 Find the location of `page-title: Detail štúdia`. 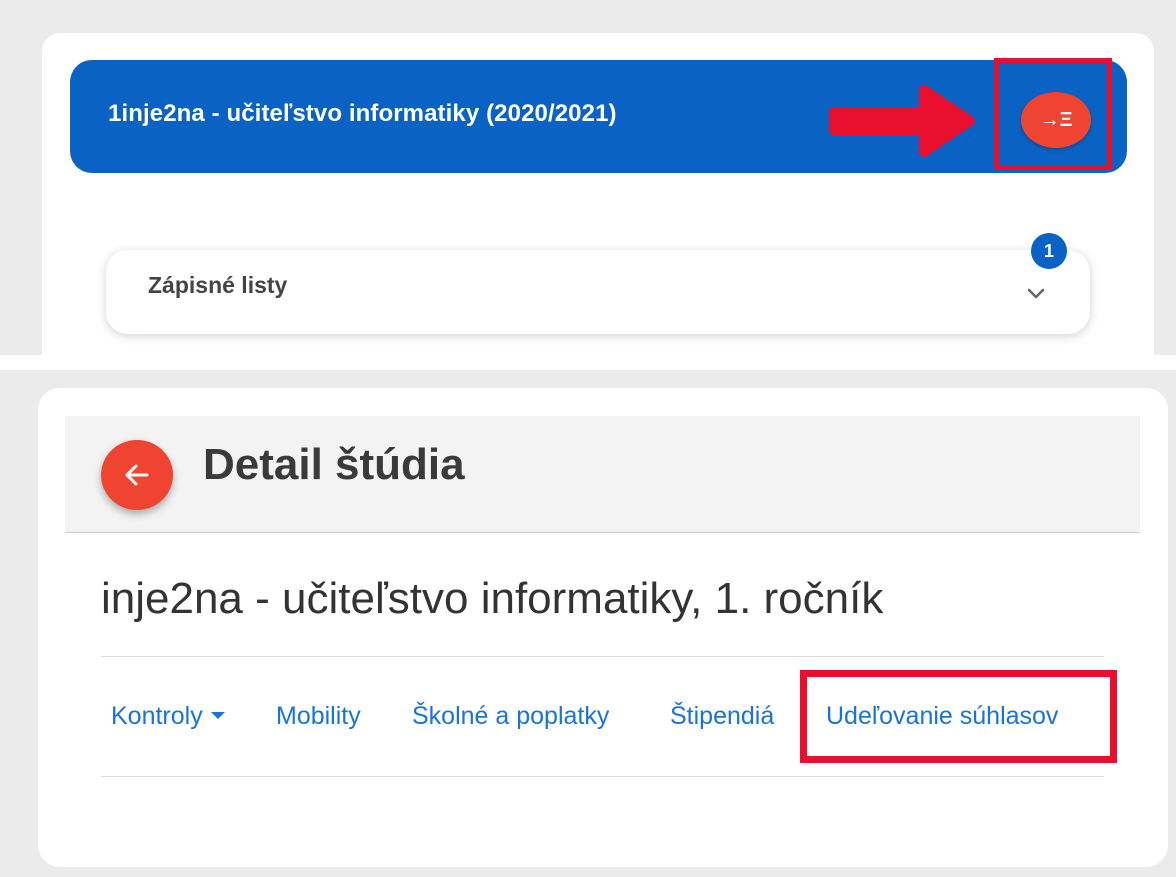

page-title: Detail štúdia is located at coordinates (334, 464).